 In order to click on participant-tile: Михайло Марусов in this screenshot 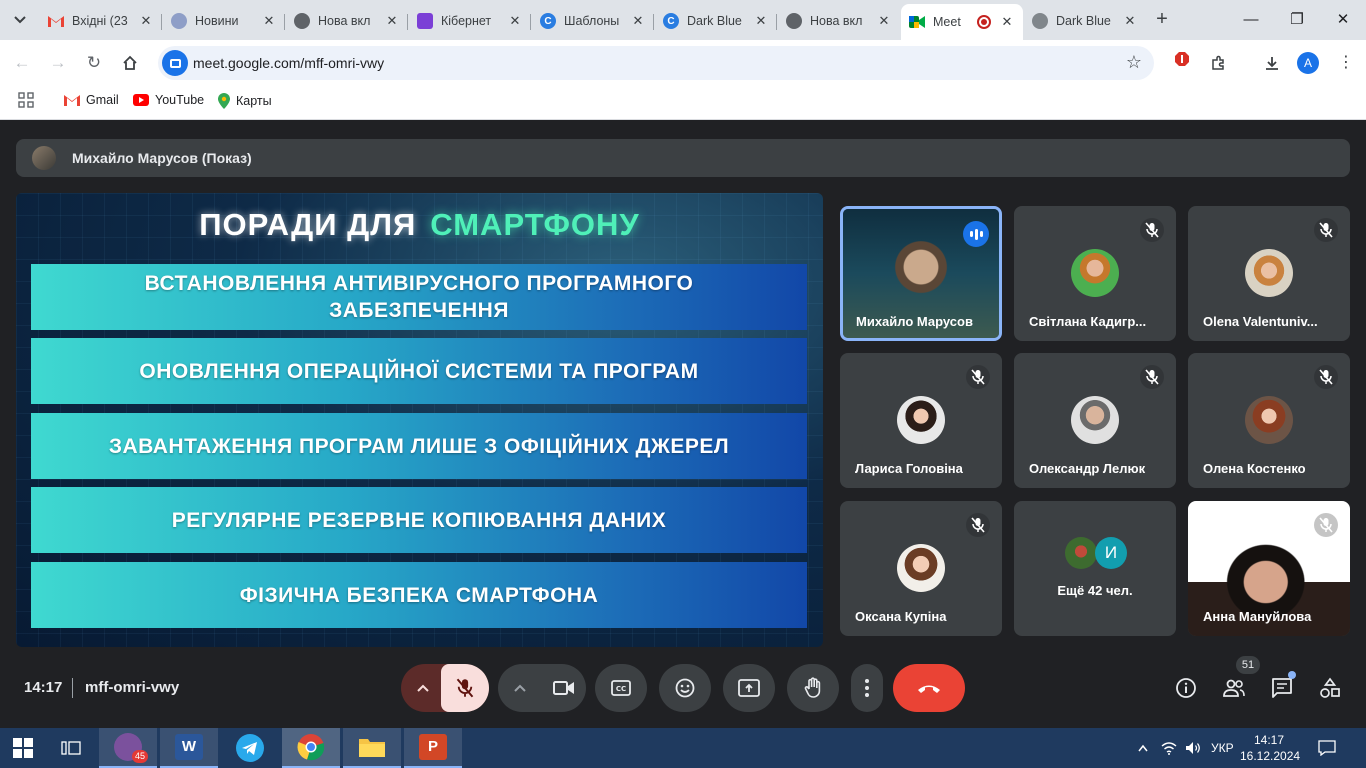, I will do `click(921, 273)`.